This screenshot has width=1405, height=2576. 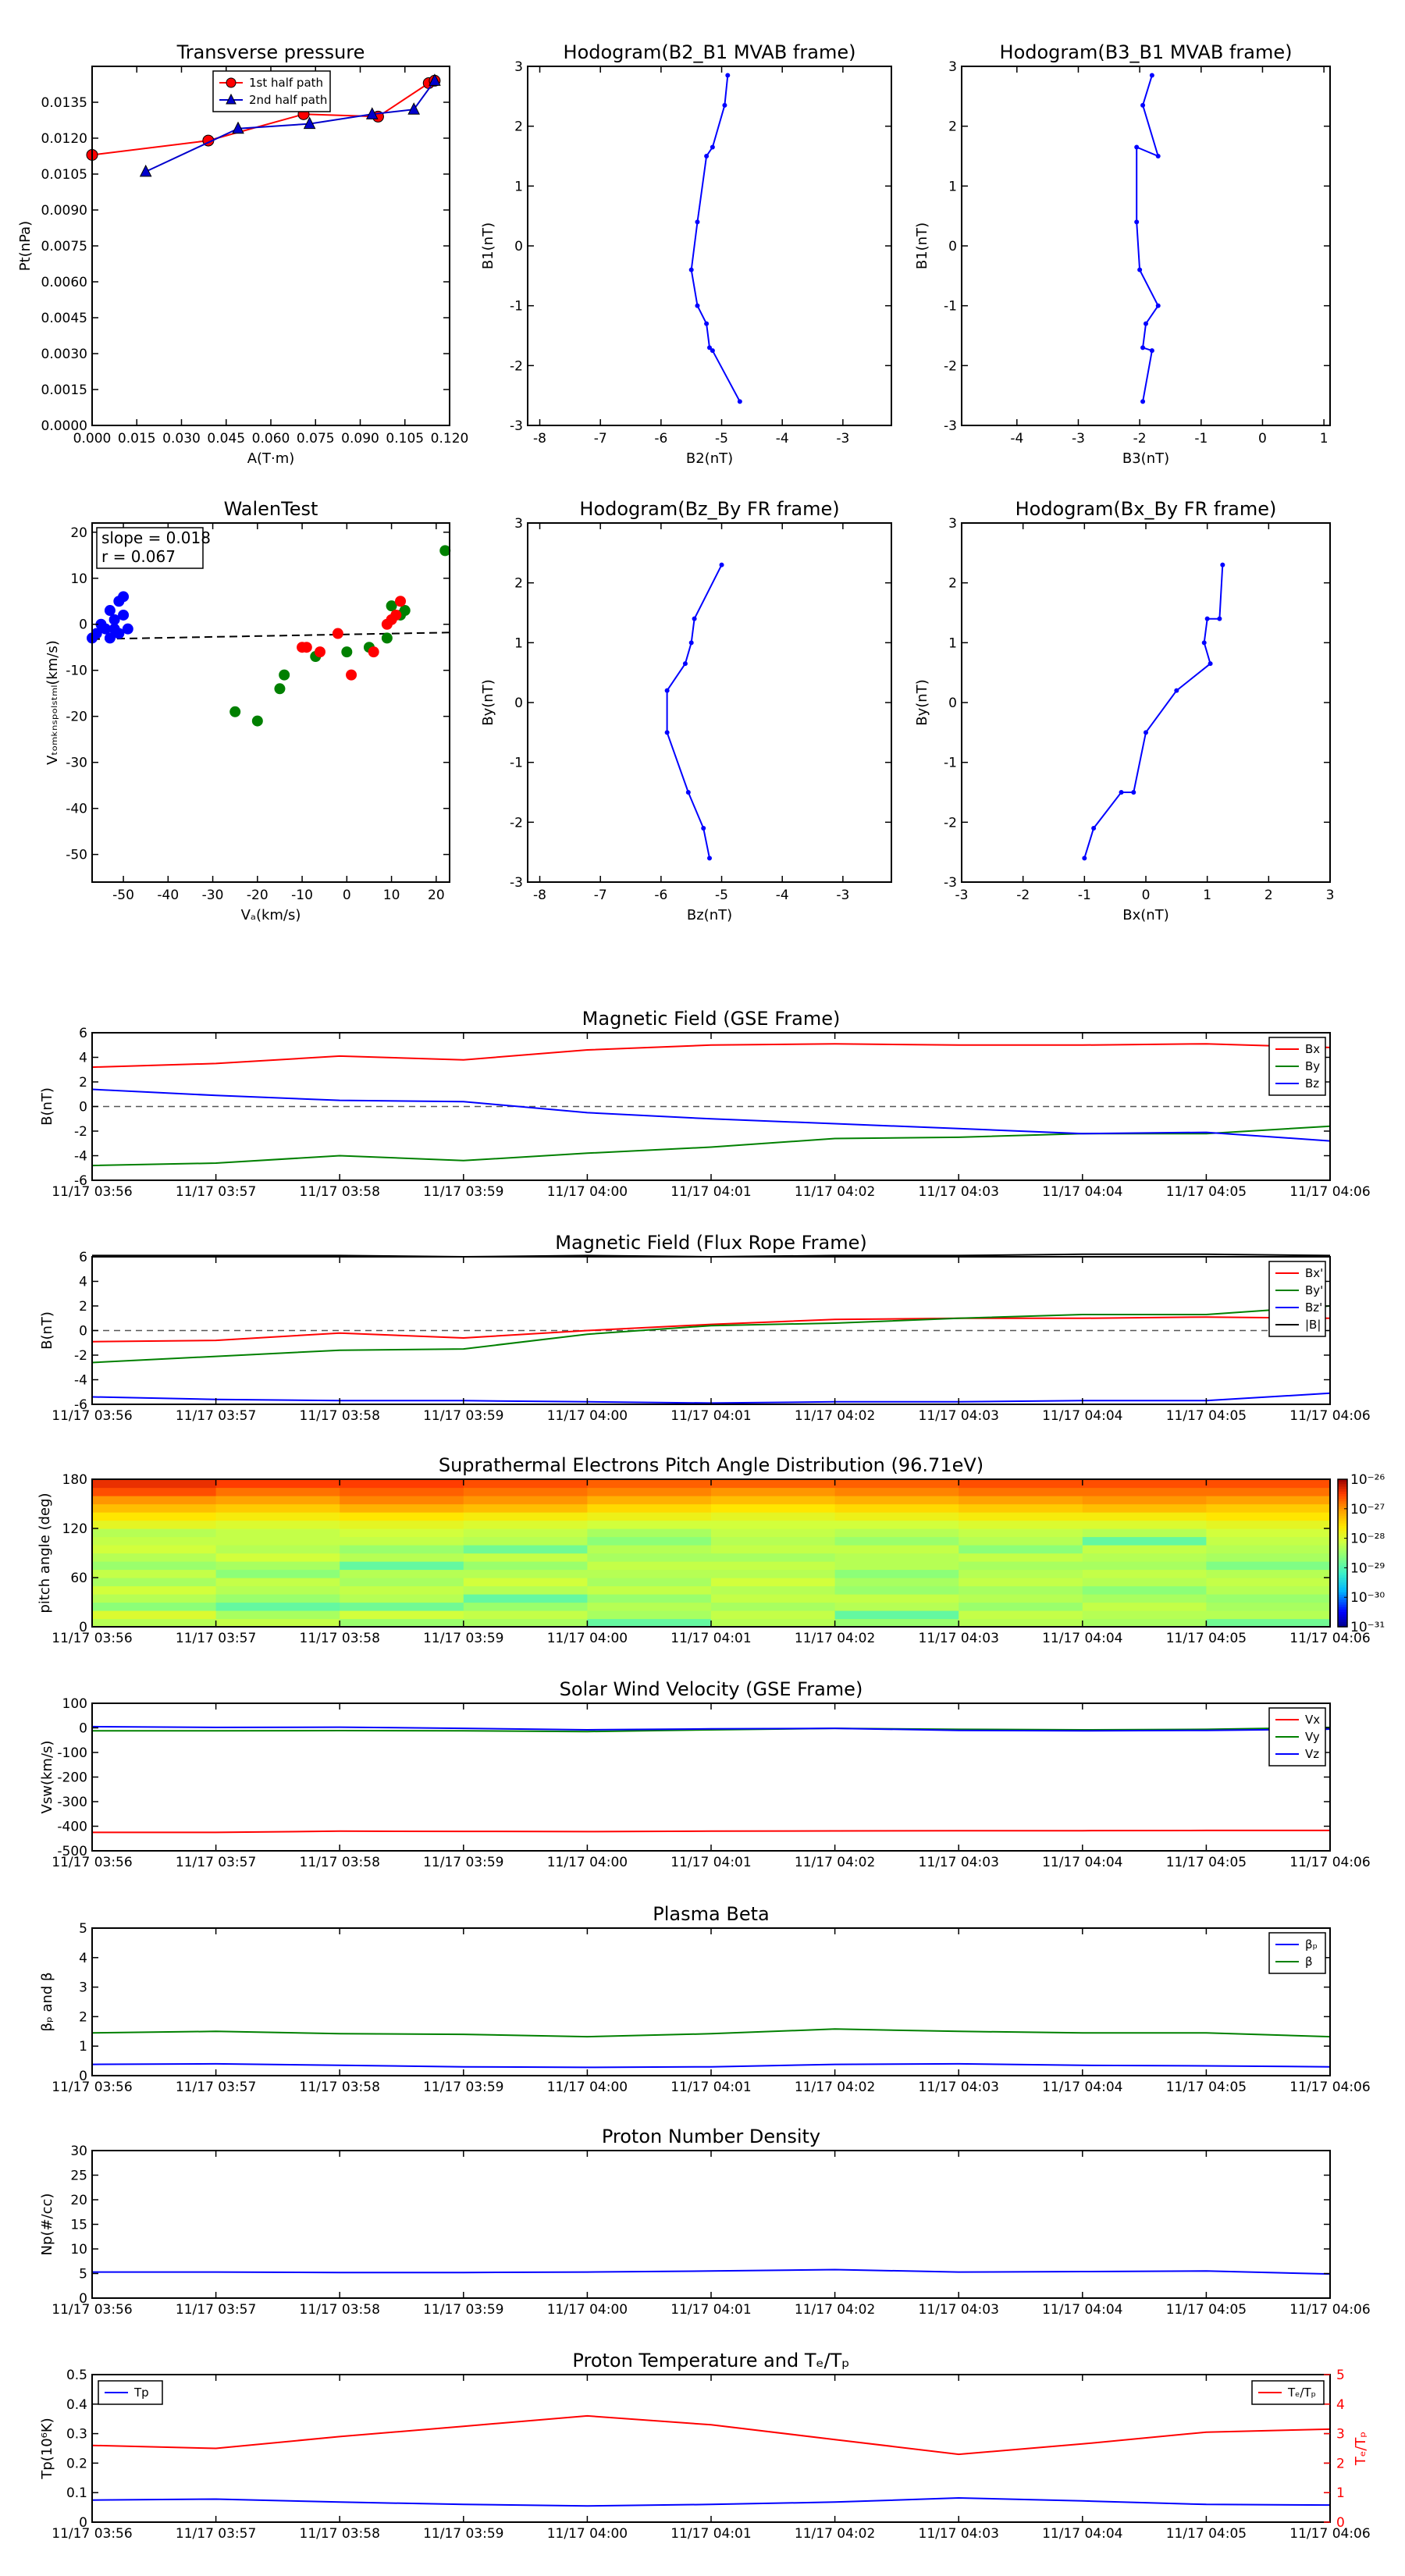 What do you see at coordinates (83, 1033) in the screenshot?
I see `y-tick-label: 6` at bounding box center [83, 1033].